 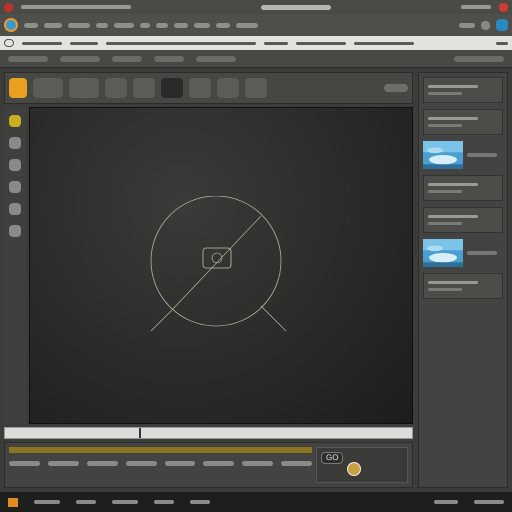 I want to click on tool-button, so click(x=18, y=88).